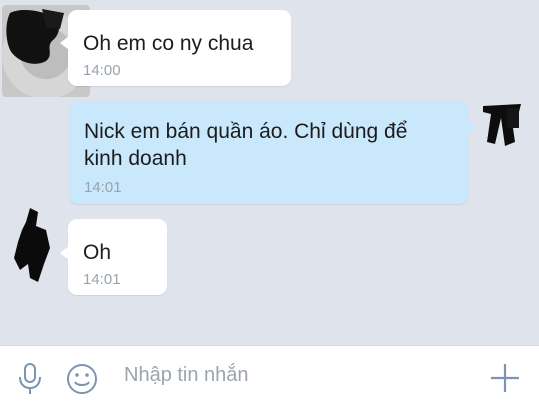 Image resolution: width=539 pixels, height=409 pixels. I want to click on message-bubble-incoming: Oh 14:01, so click(117, 257).